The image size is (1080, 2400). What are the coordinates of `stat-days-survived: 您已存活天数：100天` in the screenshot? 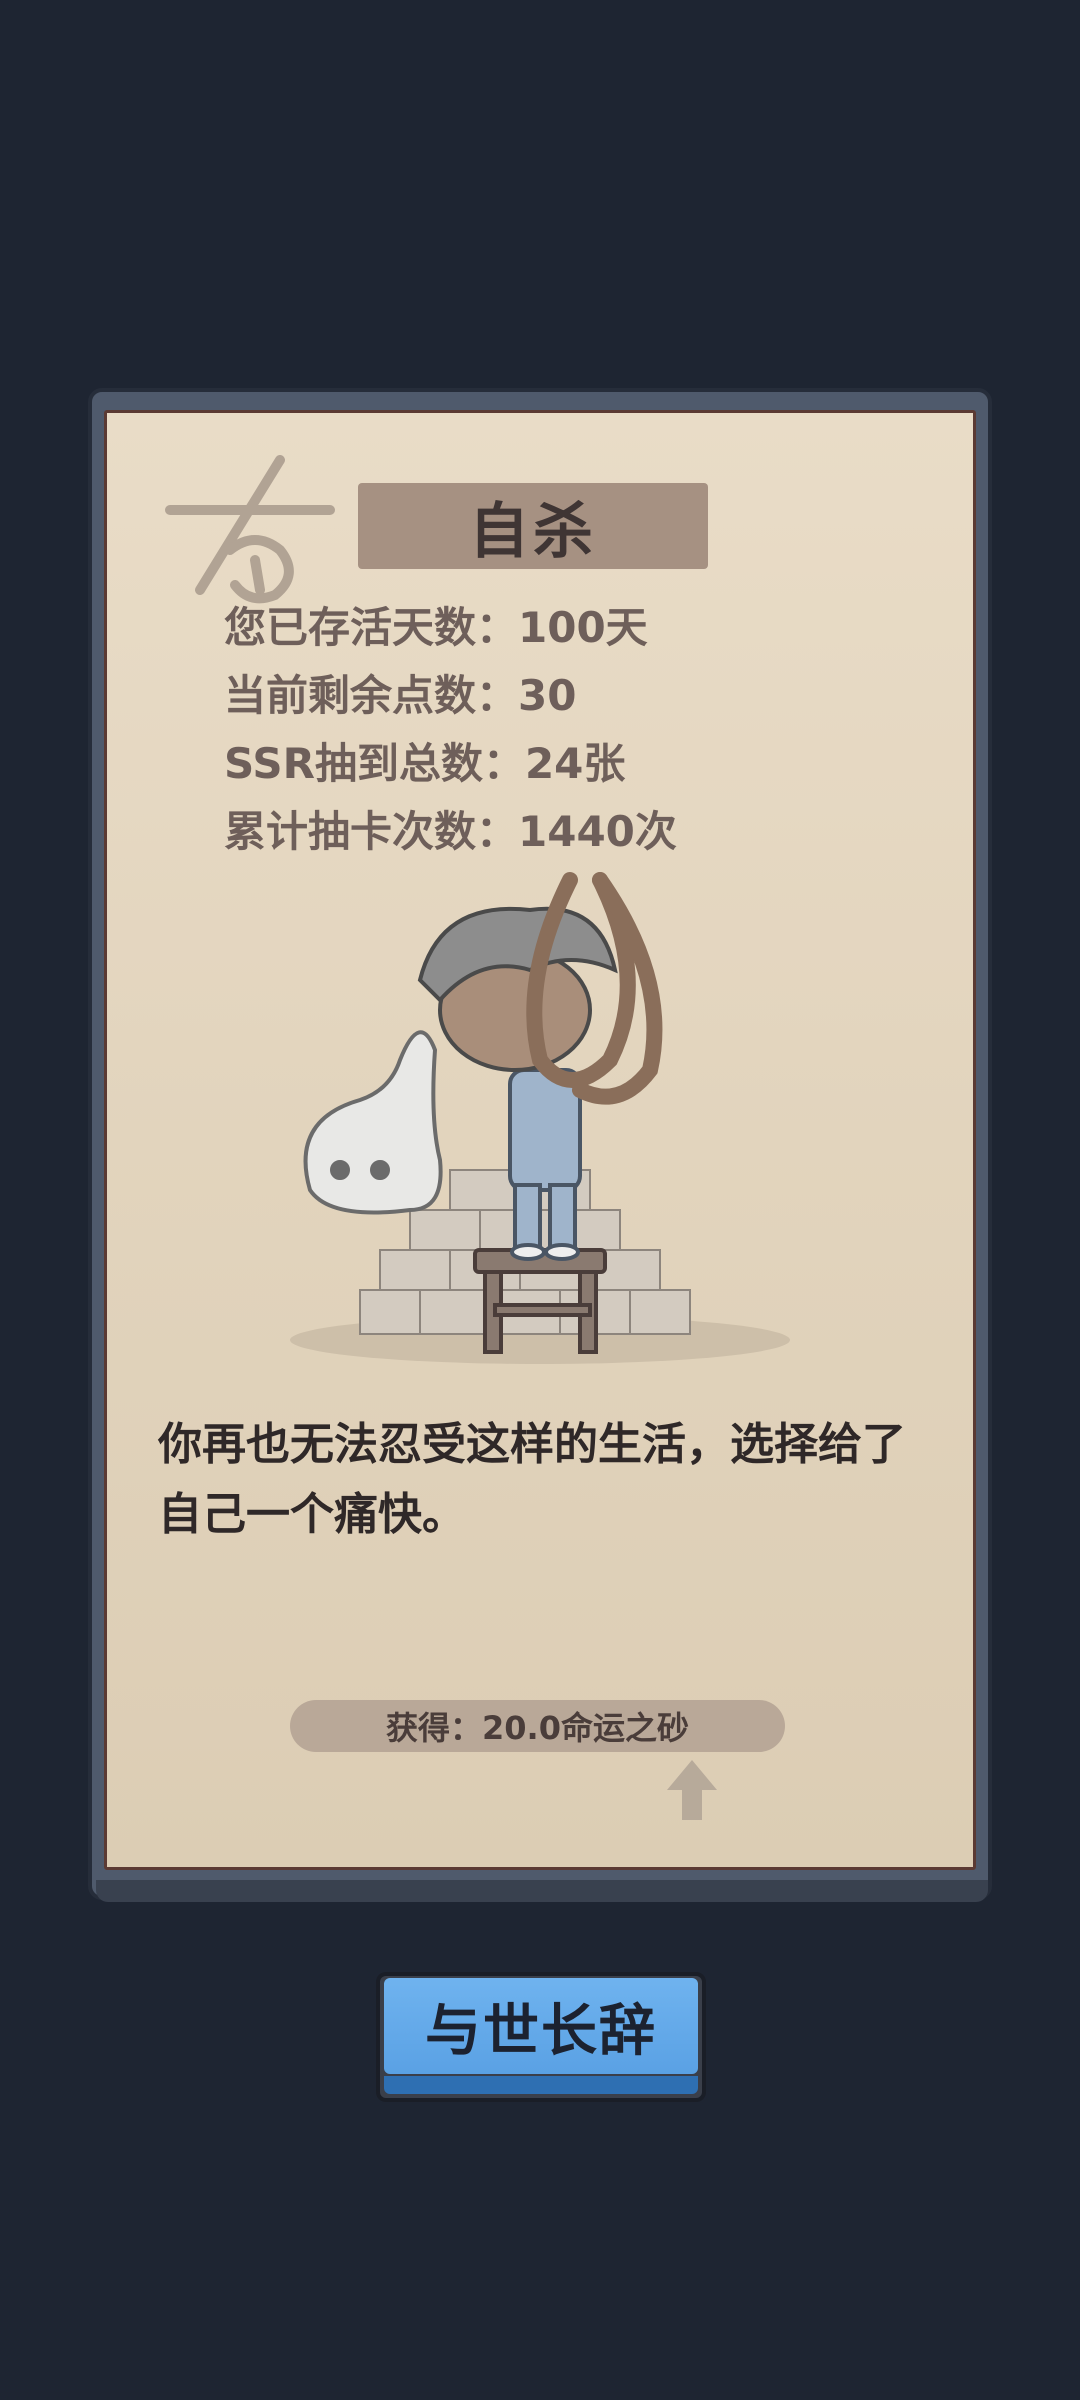 It's located at (436, 627).